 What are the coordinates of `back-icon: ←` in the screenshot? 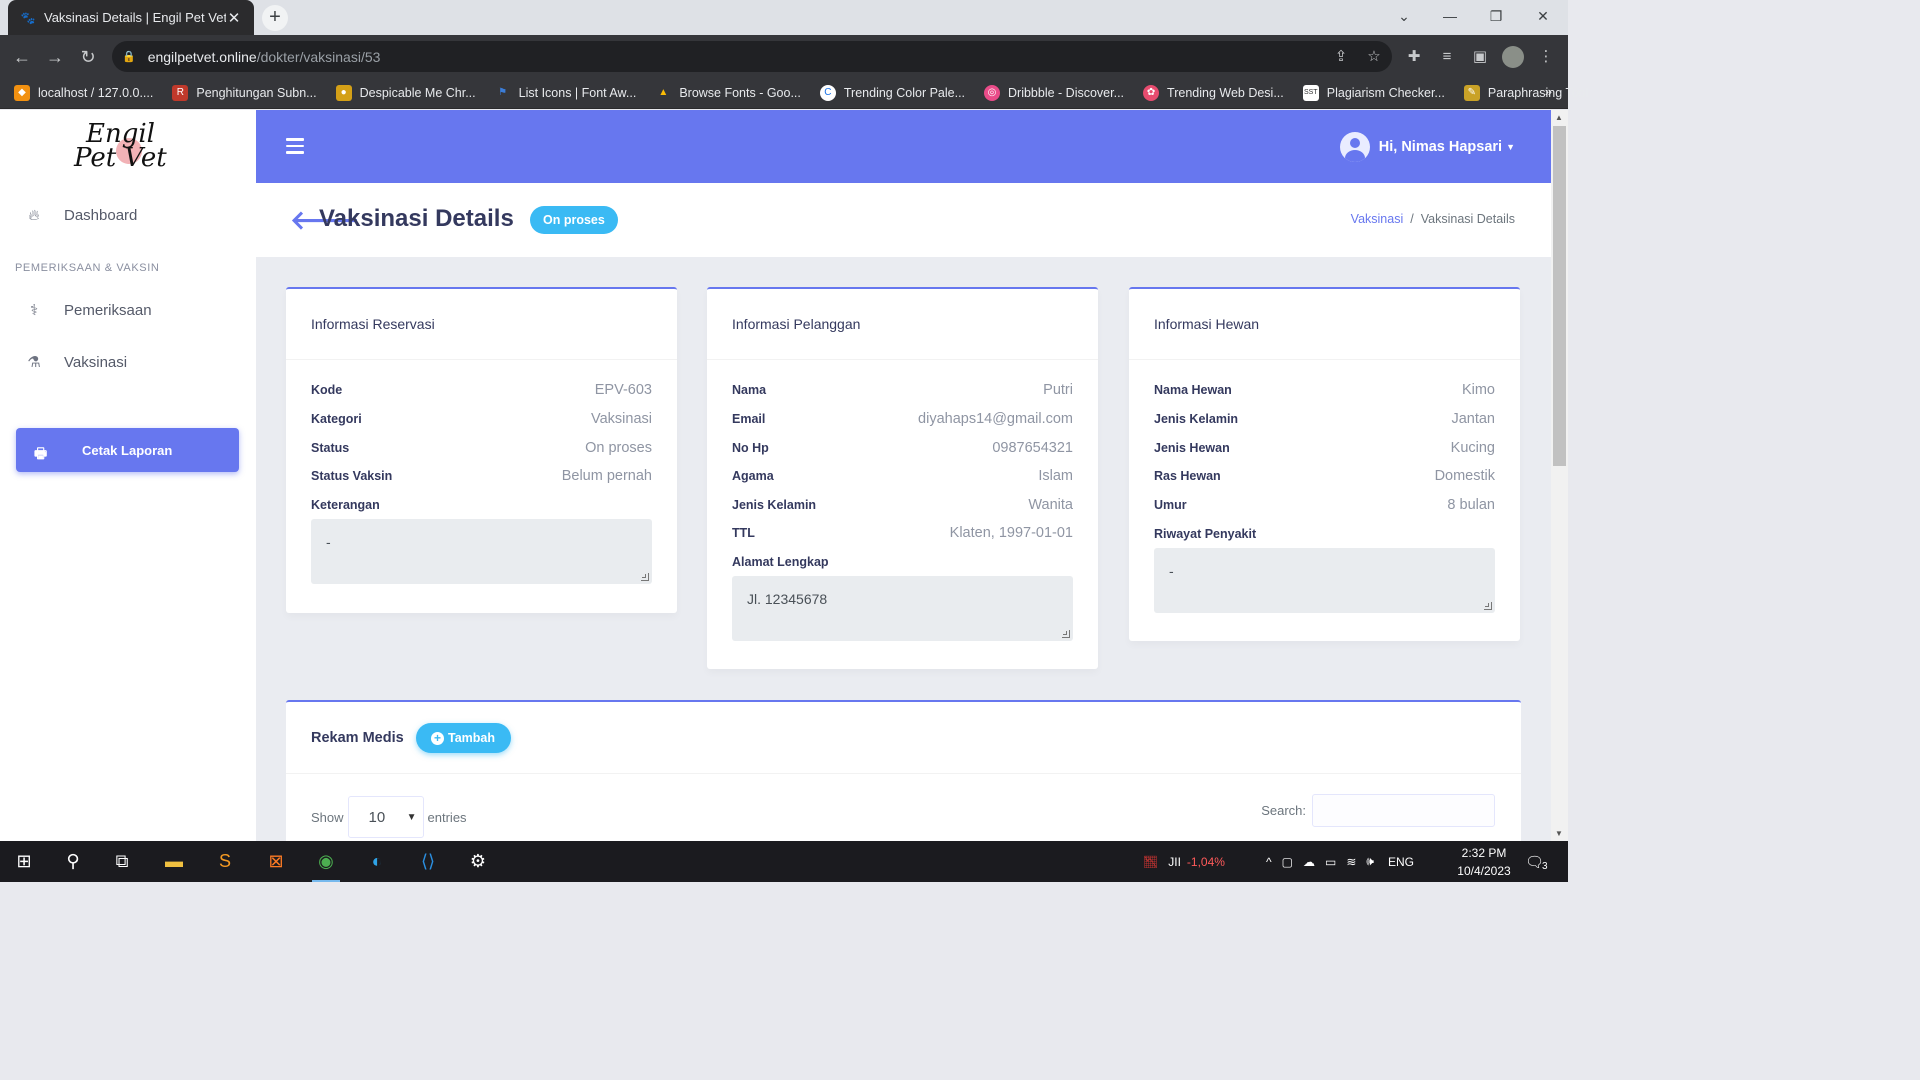 It's located at (22, 57).